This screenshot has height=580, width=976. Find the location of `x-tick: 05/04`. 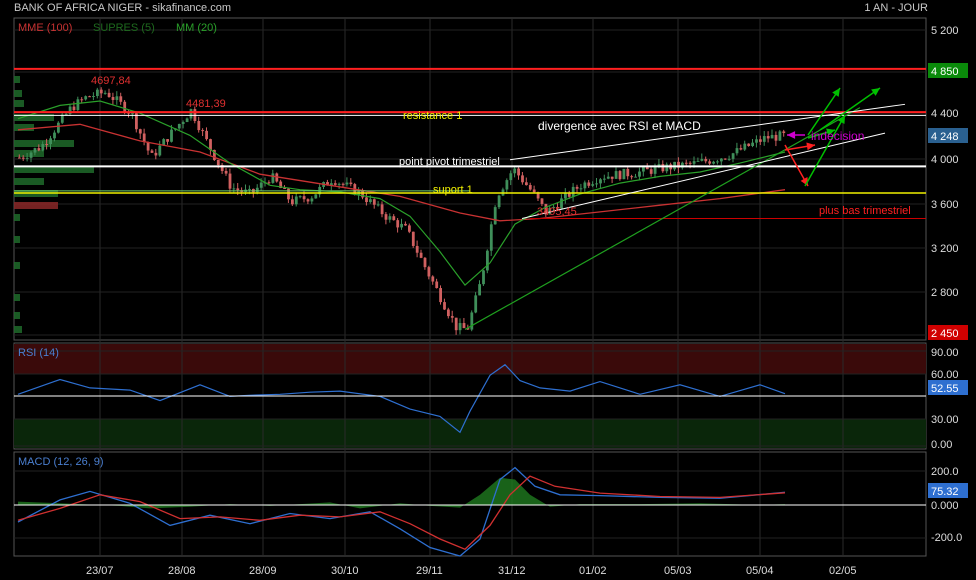

x-tick: 05/04 is located at coordinates (760, 571).